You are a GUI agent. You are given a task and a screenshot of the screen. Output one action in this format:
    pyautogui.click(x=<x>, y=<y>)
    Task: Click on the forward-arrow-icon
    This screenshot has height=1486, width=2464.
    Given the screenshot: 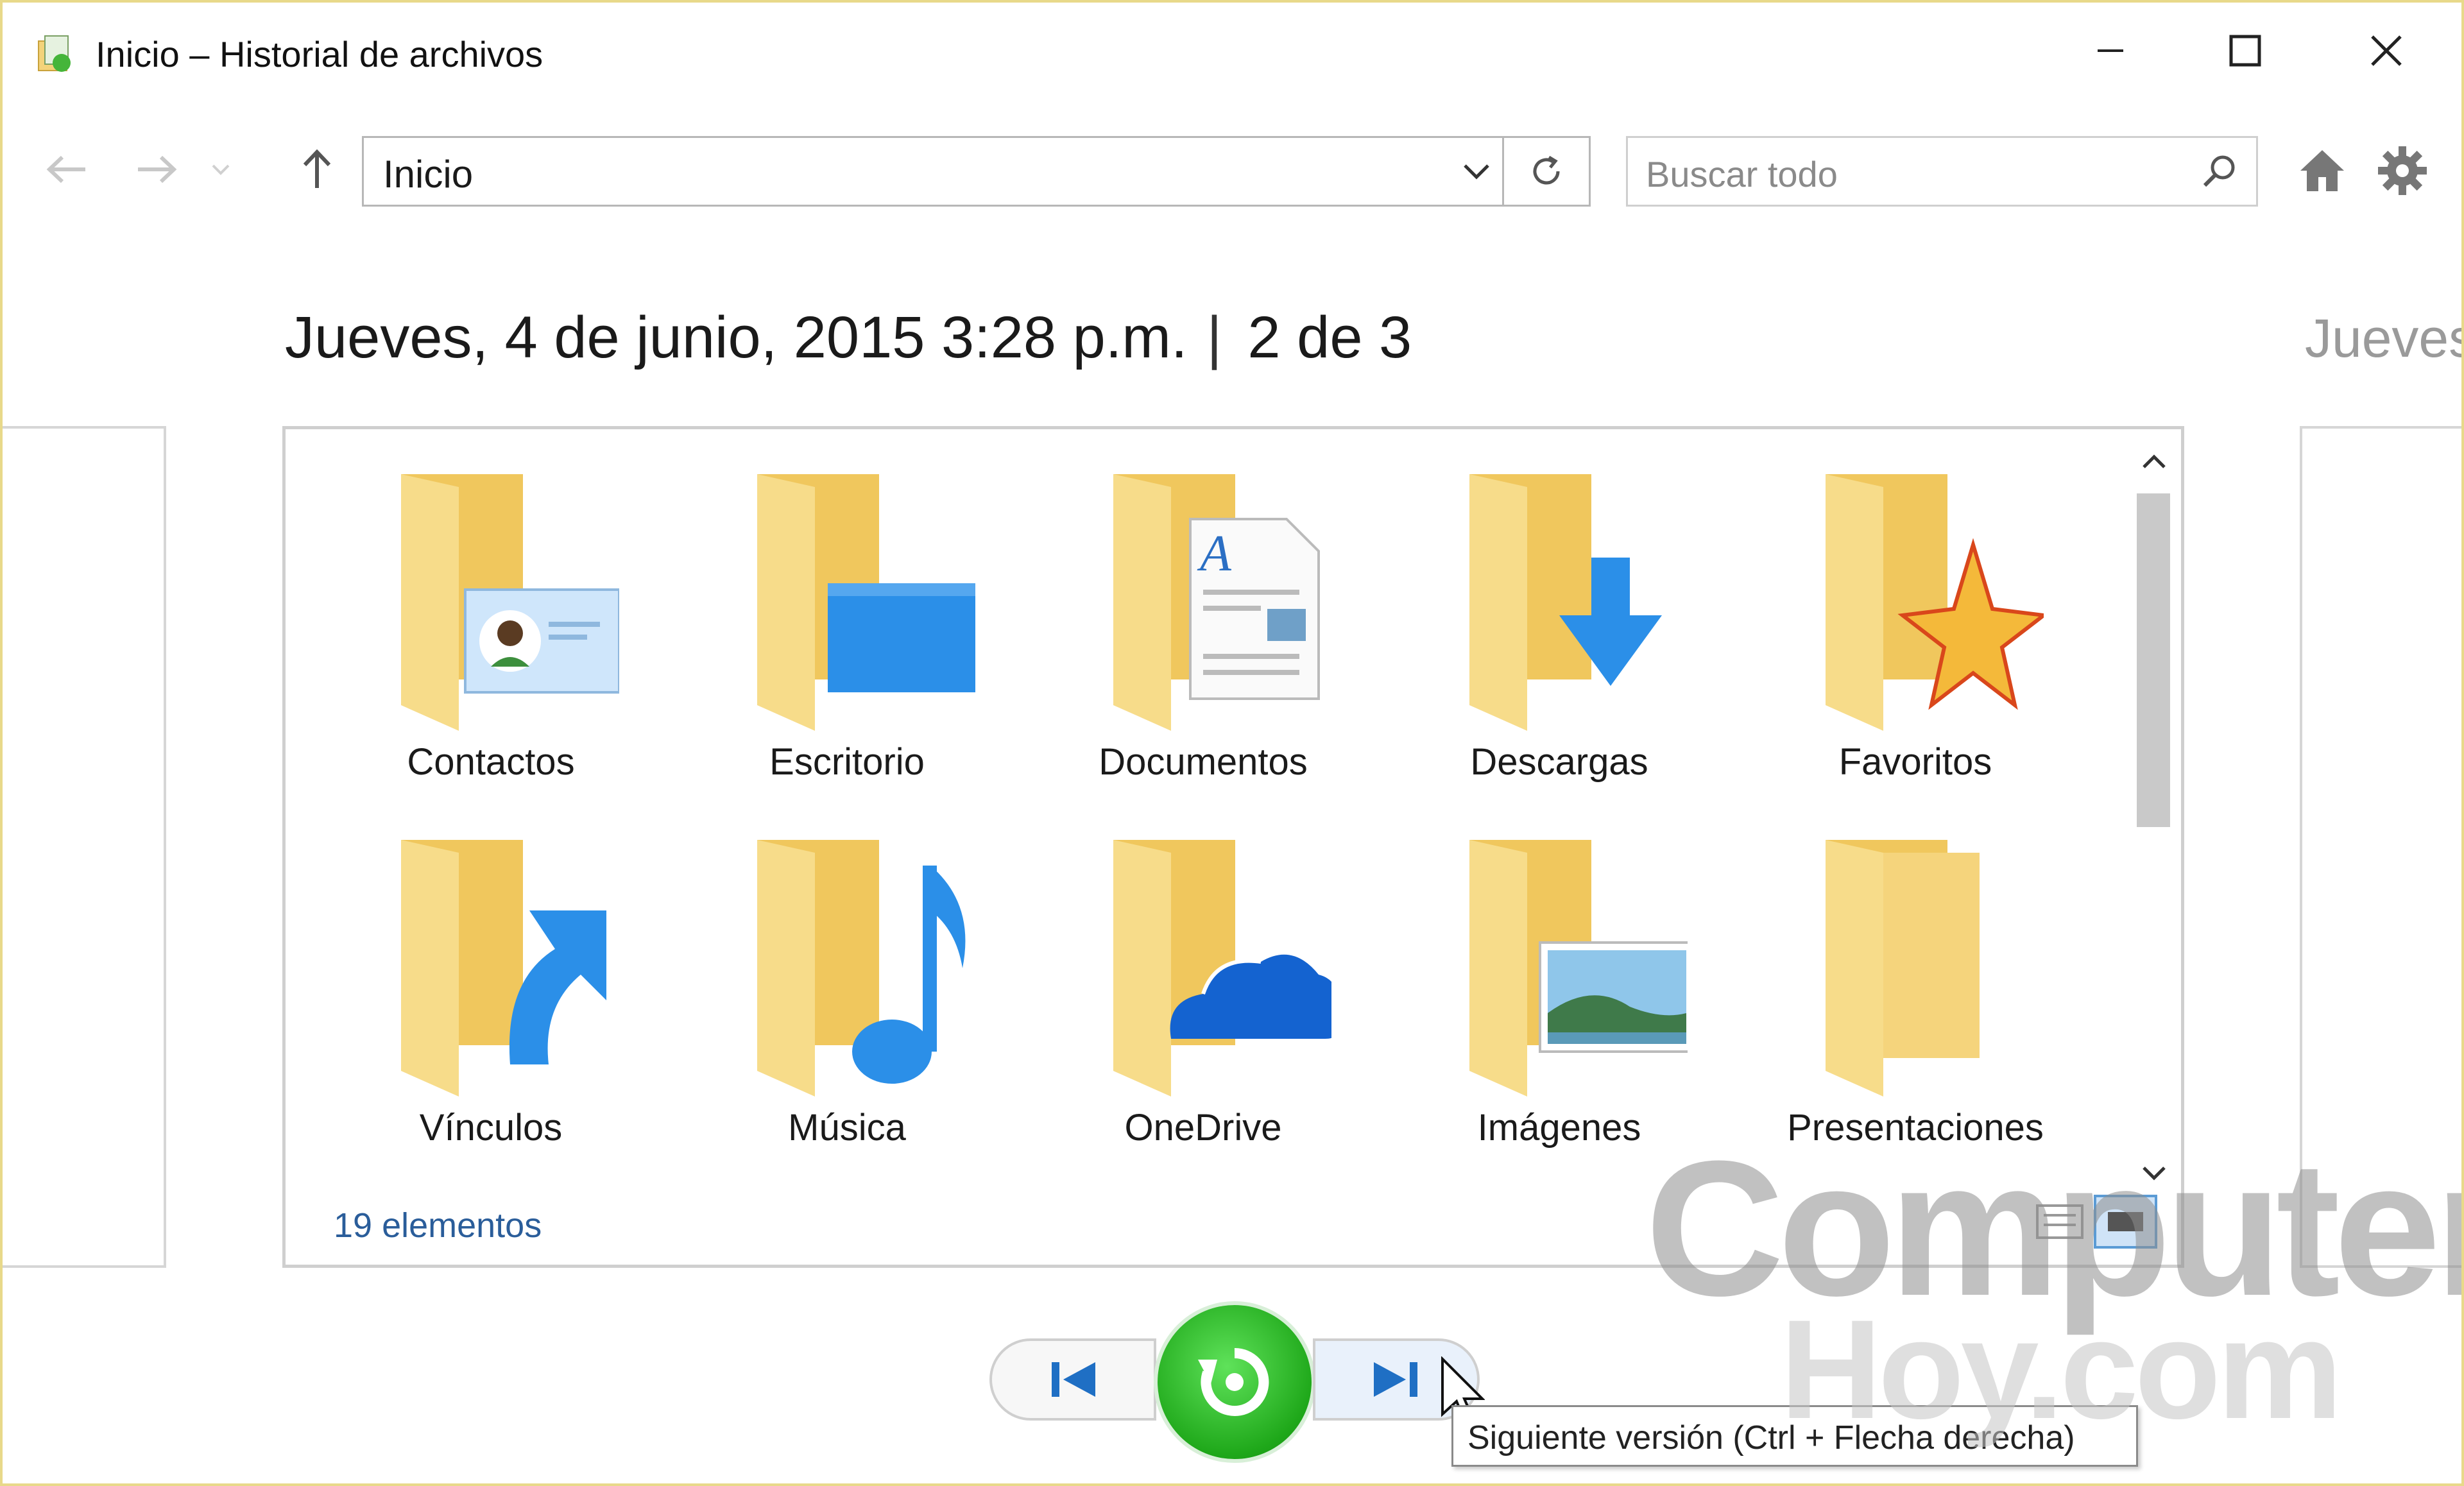 What is the action you would take?
    pyautogui.click(x=158, y=169)
    